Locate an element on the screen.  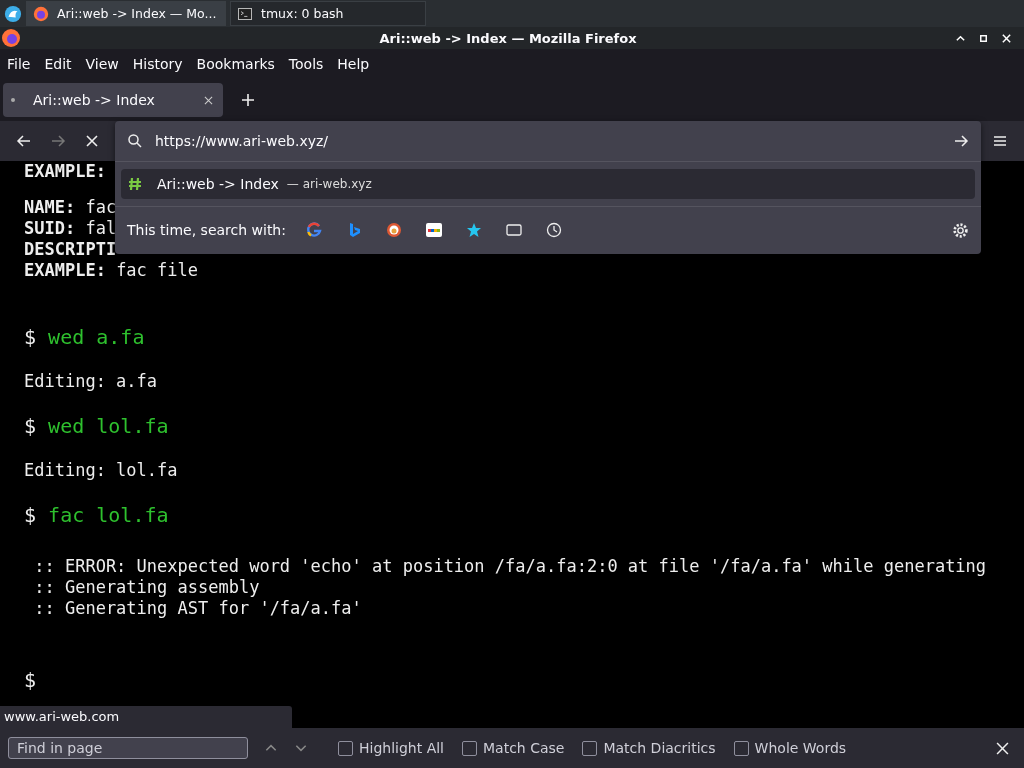
browser-tab: Ari::web -> Index is located at coordinates (113, 100).